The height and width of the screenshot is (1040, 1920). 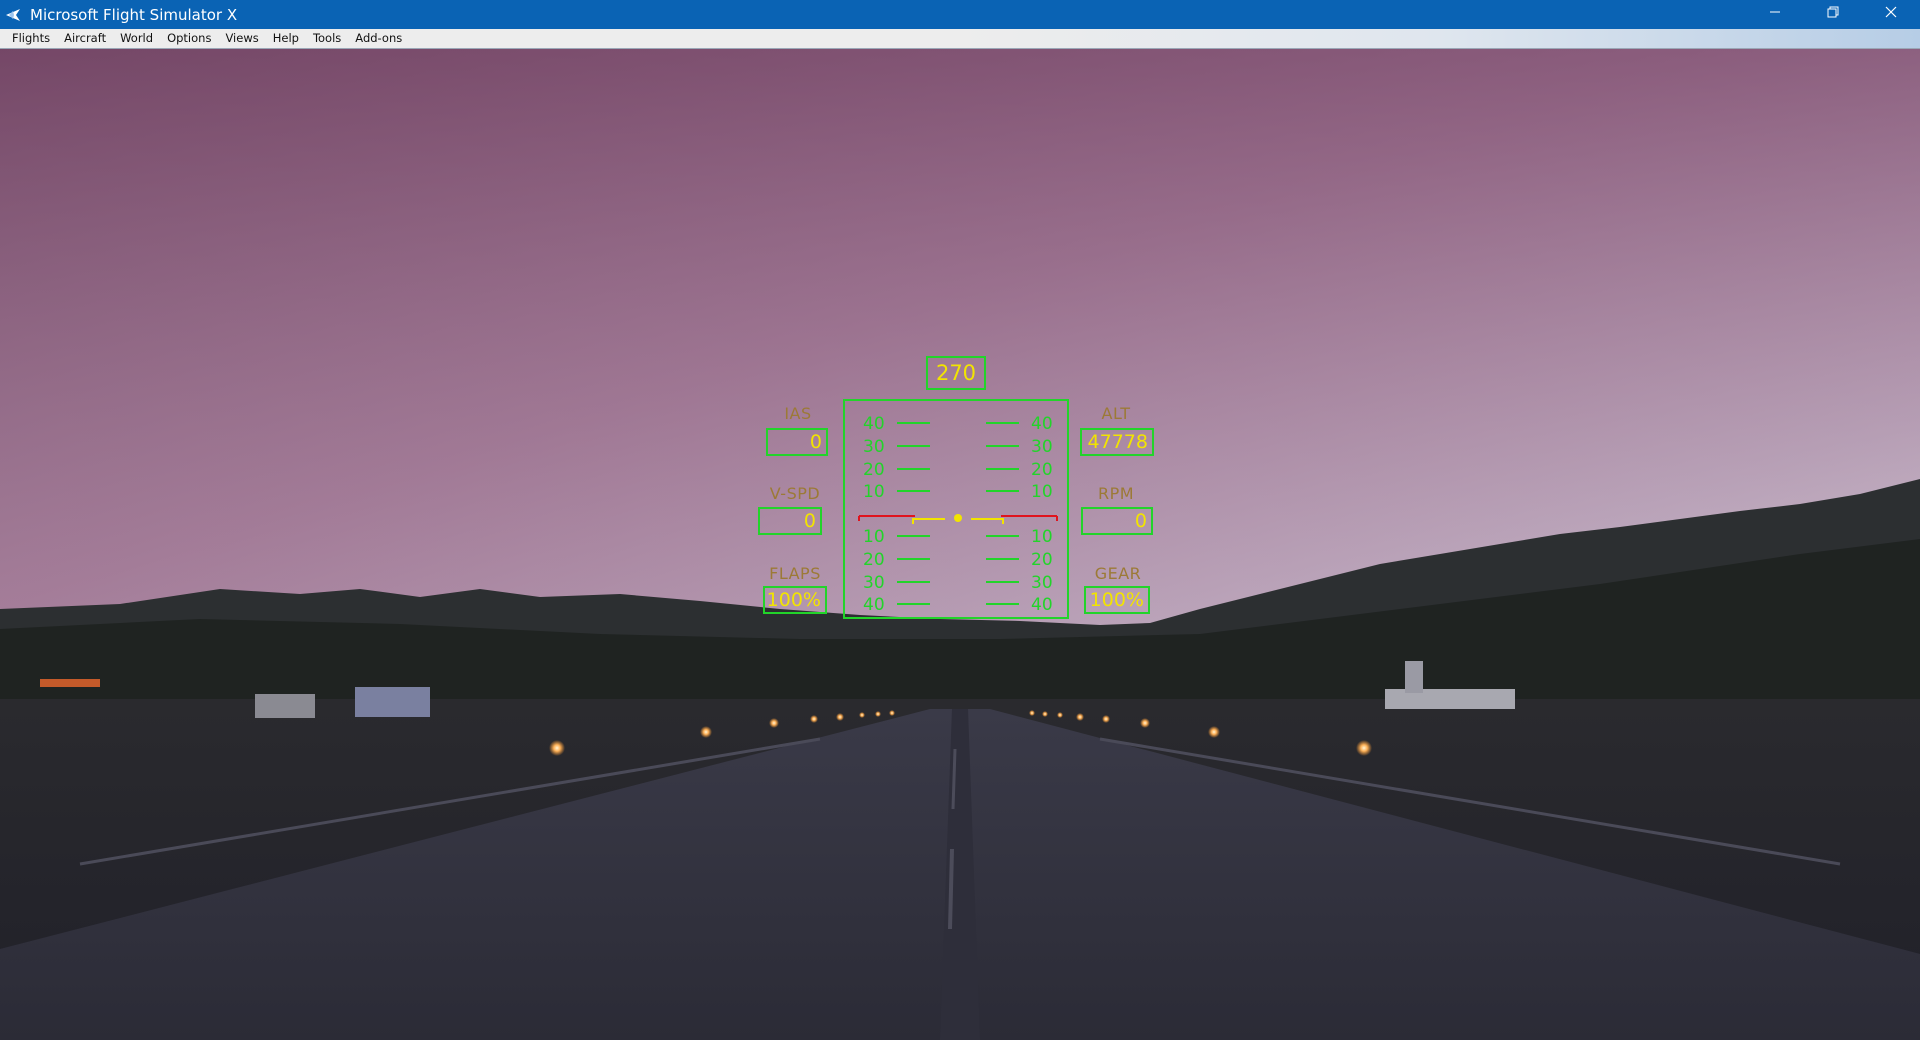 What do you see at coordinates (189, 38) in the screenshot?
I see `menu-options: Options` at bounding box center [189, 38].